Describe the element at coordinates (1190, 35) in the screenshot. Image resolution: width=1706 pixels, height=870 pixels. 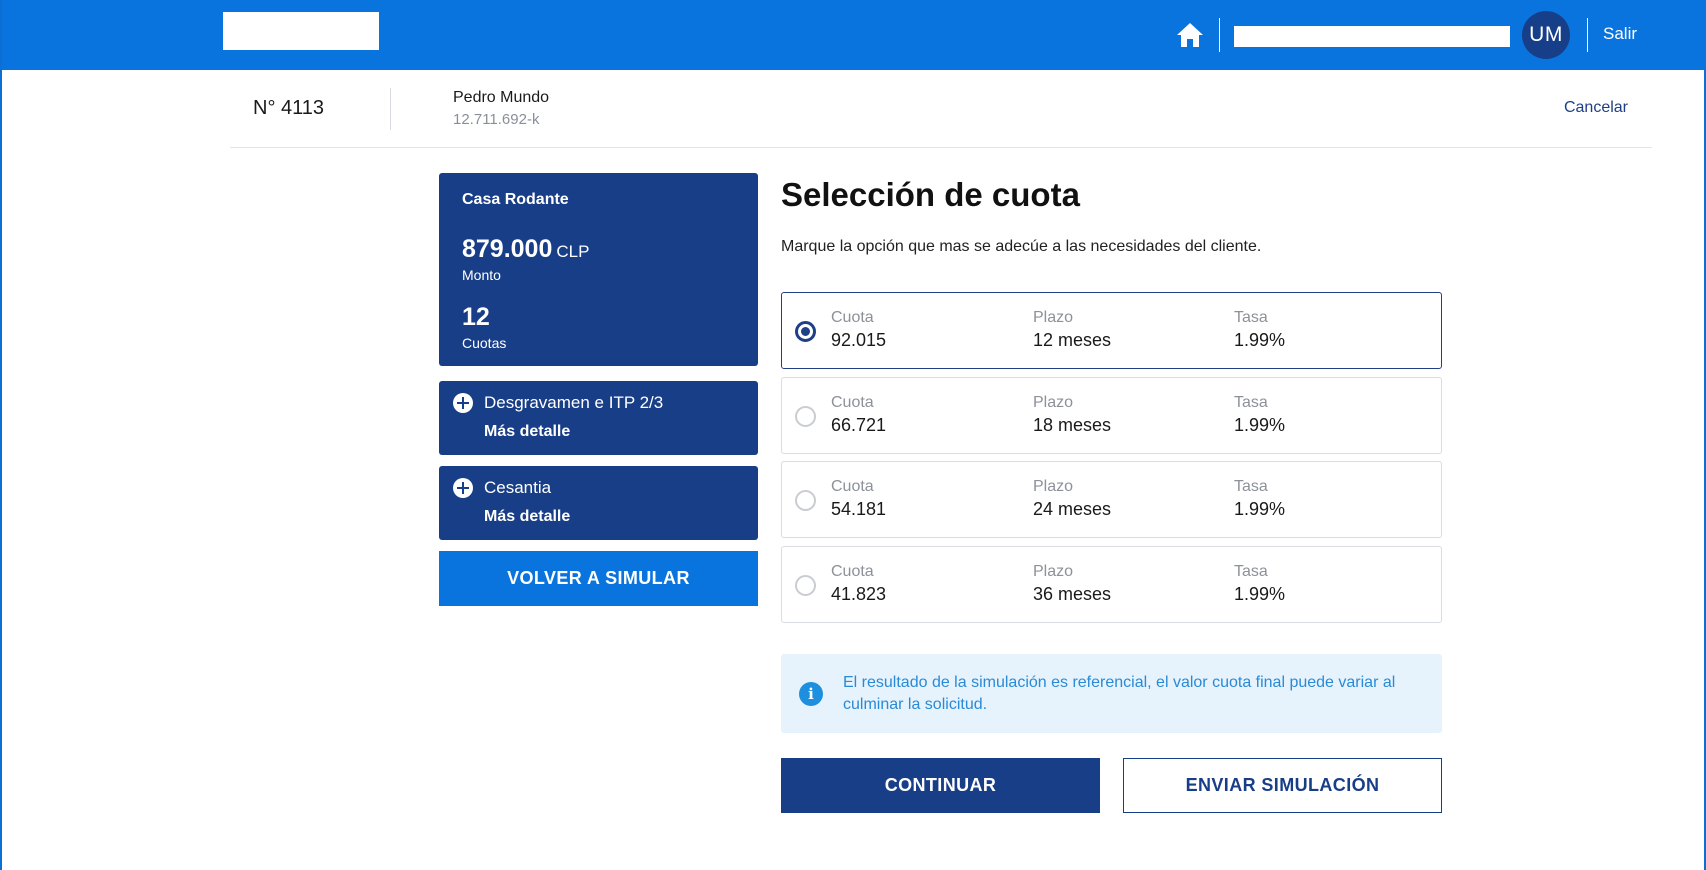
I see `home-icon` at that location.